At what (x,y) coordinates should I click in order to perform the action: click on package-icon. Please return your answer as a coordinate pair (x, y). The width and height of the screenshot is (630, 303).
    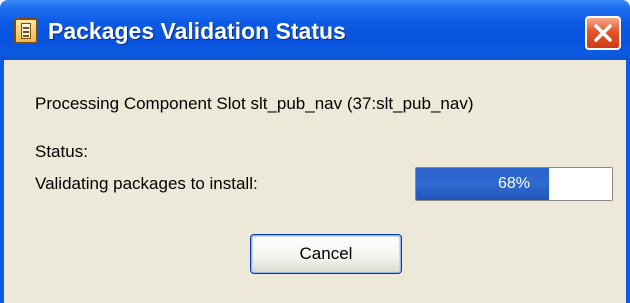
    Looking at the image, I should click on (26, 31).